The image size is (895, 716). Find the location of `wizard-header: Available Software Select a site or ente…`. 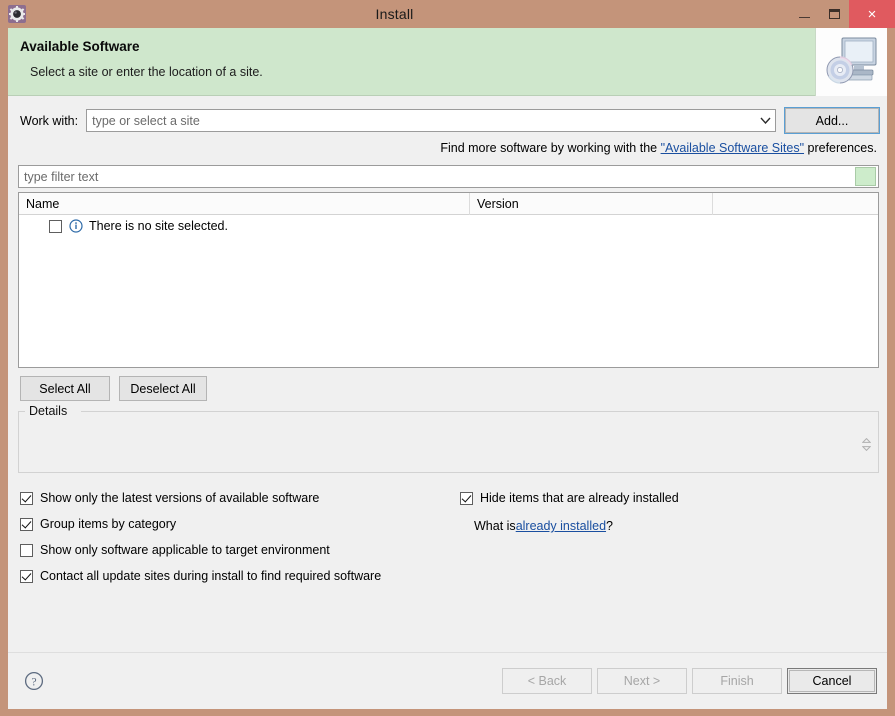

wizard-header: Available Software Select a site or ente… is located at coordinates (447, 62).